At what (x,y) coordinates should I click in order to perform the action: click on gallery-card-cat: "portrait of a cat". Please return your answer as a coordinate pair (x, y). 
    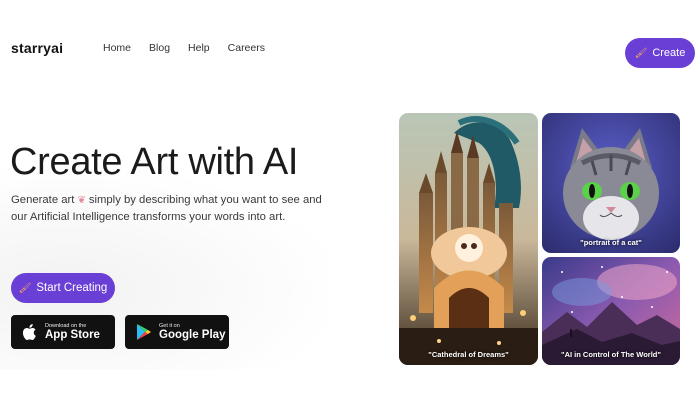
    Looking at the image, I should click on (611, 183).